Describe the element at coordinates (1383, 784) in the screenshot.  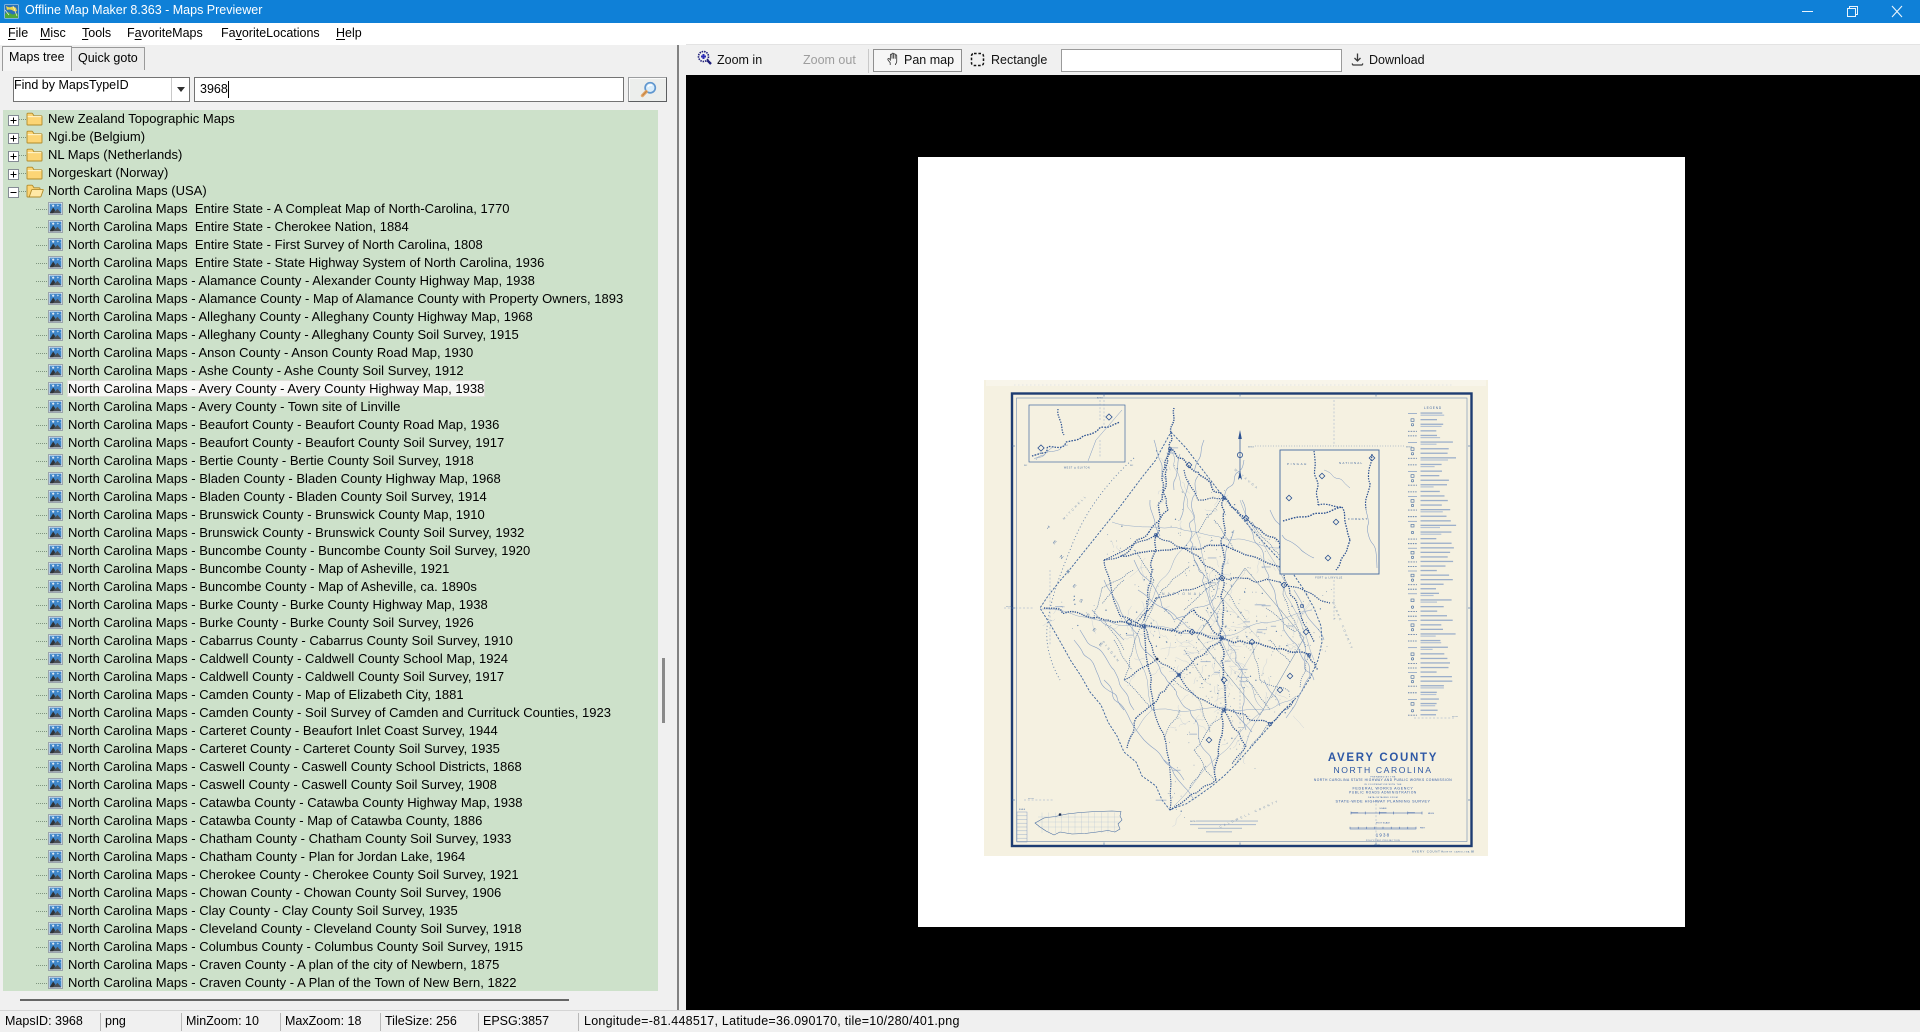
I see `svg-text: IN COOPERATION WITH THE` at that location.